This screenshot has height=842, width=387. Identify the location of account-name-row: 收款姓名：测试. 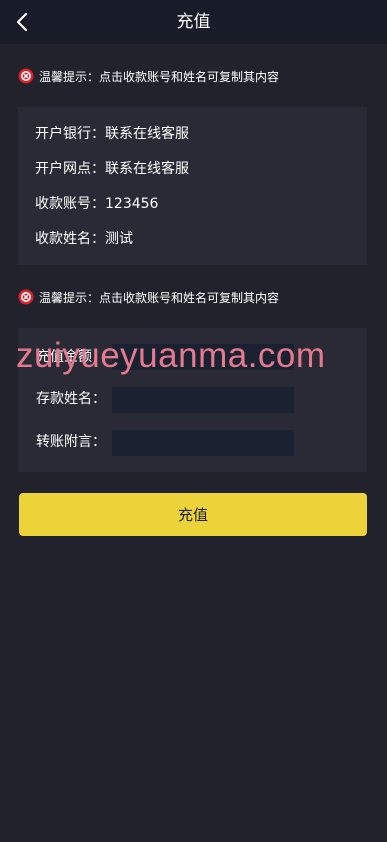
(84, 239).